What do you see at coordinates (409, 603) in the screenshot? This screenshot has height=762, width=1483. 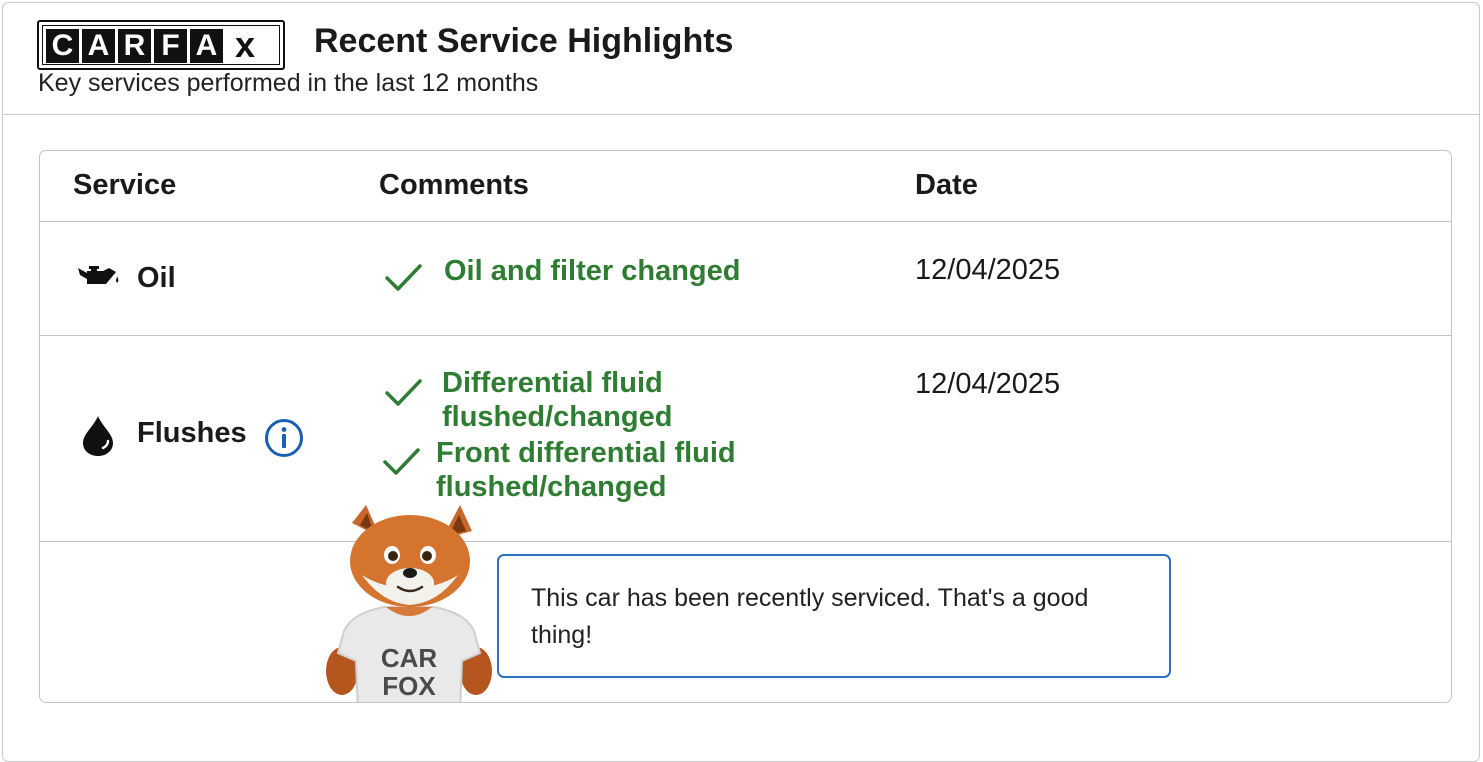 I see `carfox-mascot-illustration: CAR FOX` at bounding box center [409, 603].